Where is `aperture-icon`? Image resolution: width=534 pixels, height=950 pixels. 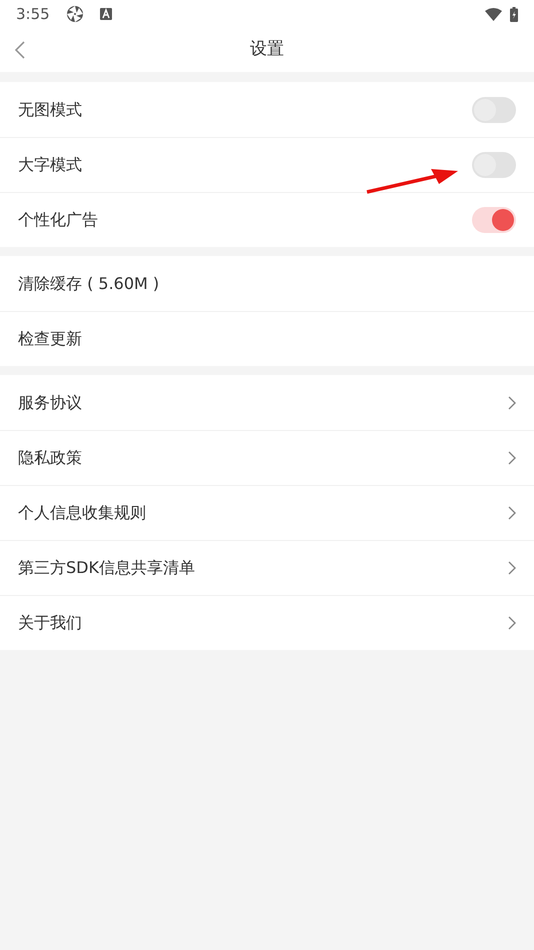
aperture-icon is located at coordinates (75, 14).